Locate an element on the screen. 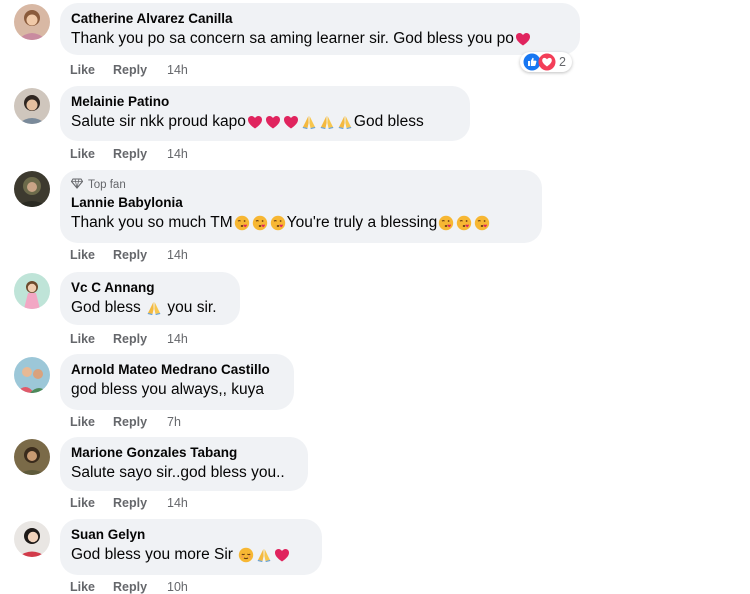  commenter-name: Melainie Patino is located at coordinates (264, 102).